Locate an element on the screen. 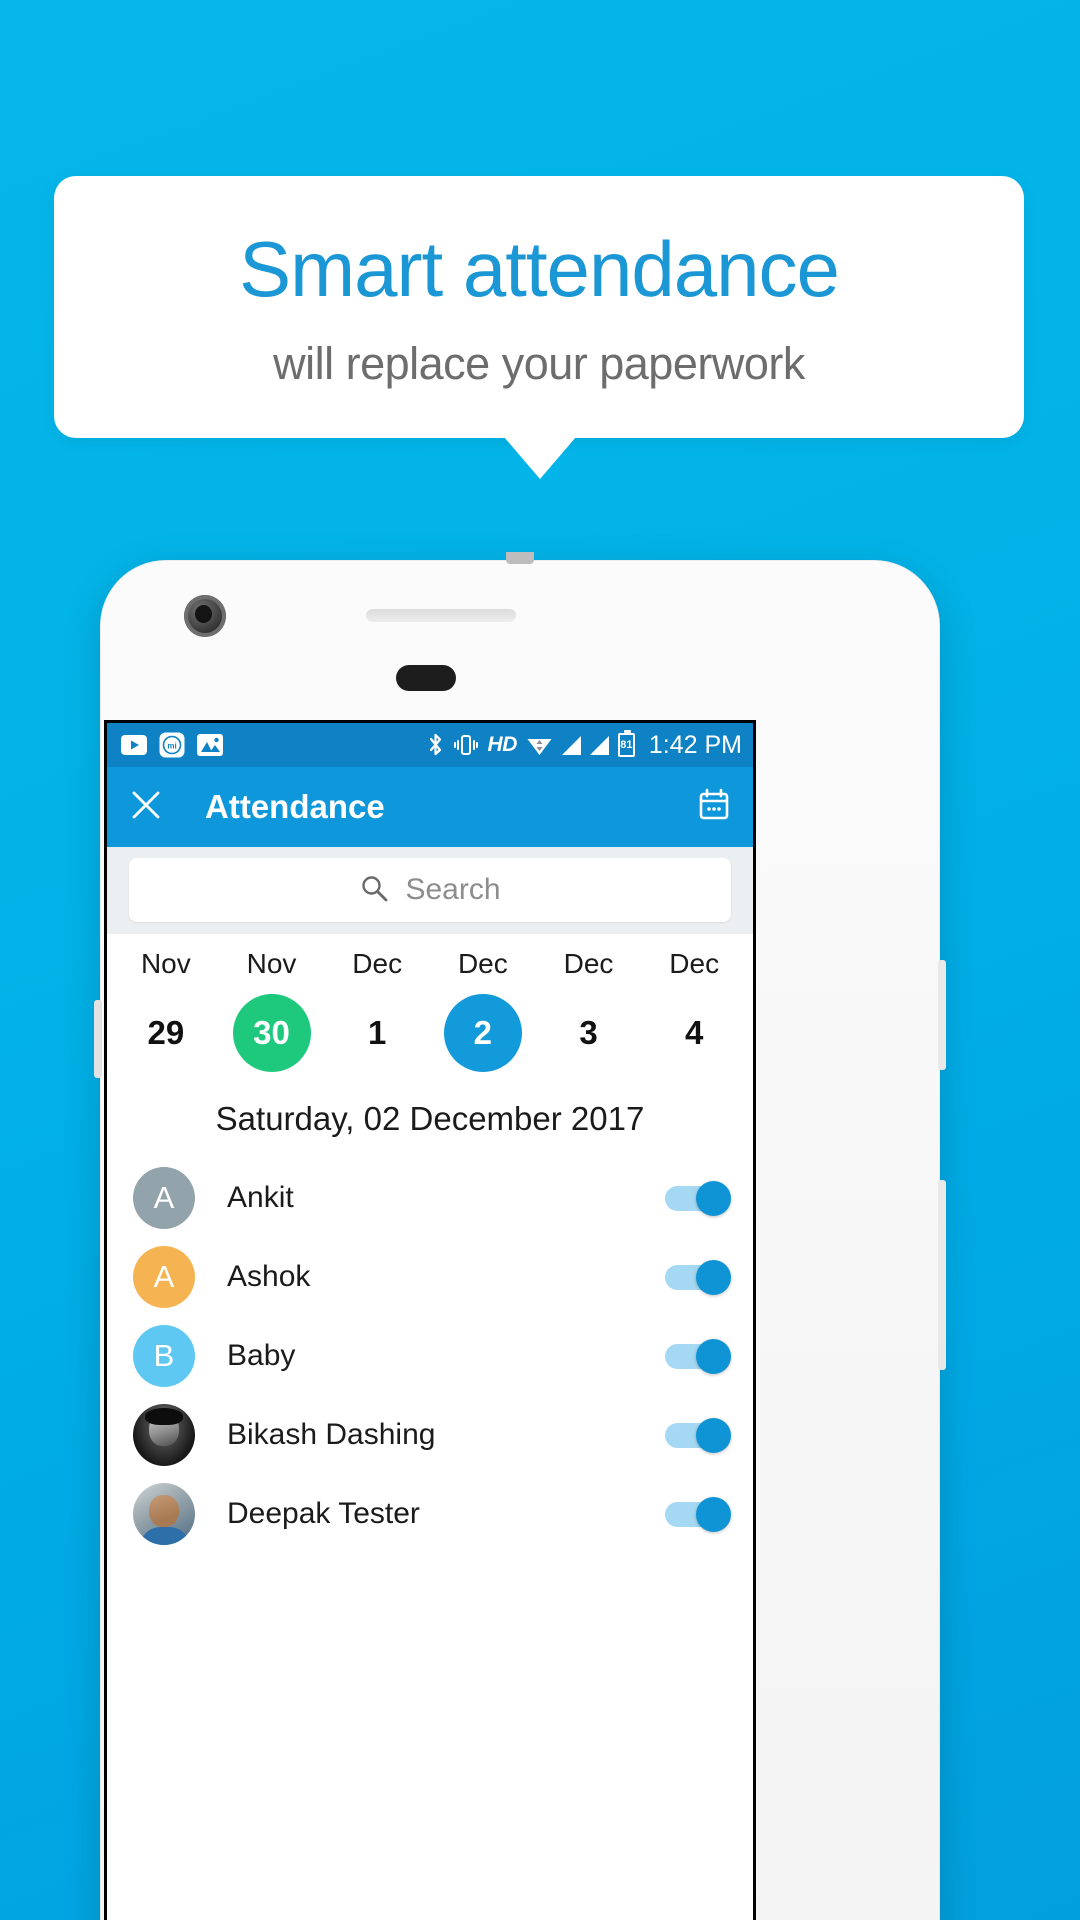 The height and width of the screenshot is (1920, 1080). list-item: B Baby is located at coordinates (430, 1355).